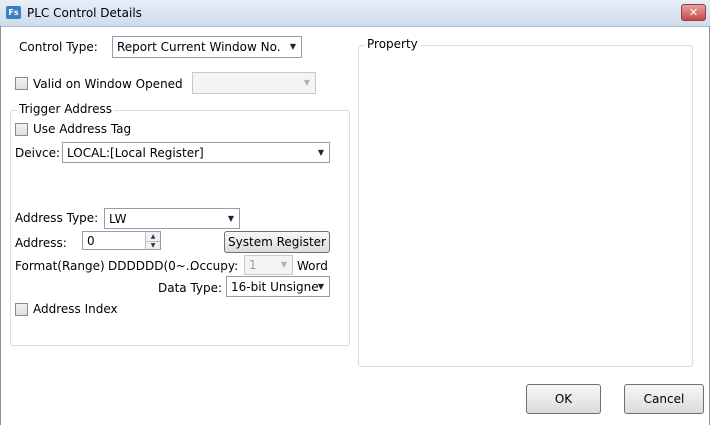 The image size is (710, 425). Describe the element at coordinates (75, 309) in the screenshot. I see `address-index-label: Address Index` at that location.